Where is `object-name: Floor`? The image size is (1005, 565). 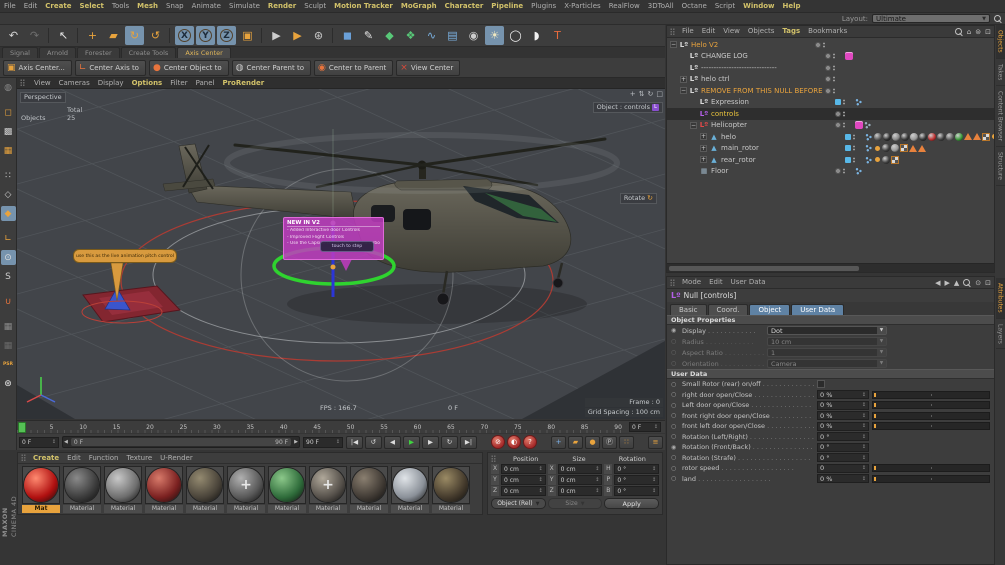
object-name: Floor is located at coordinates (773, 171).